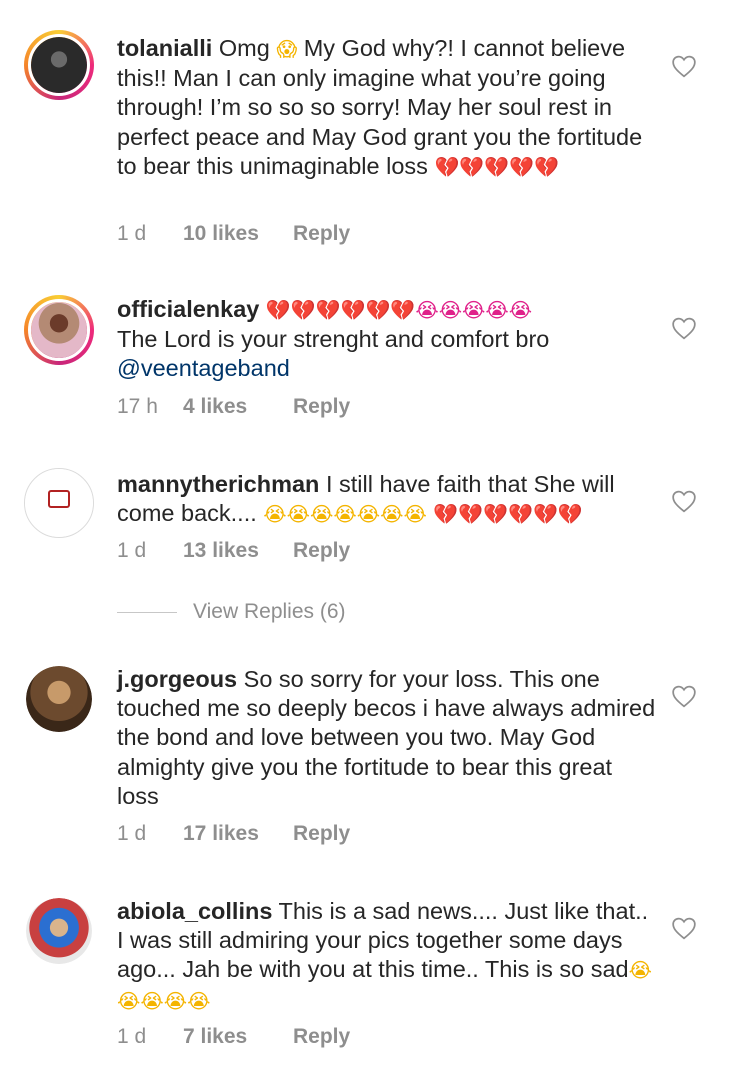 The image size is (733, 1080). Describe the element at coordinates (59, 499) in the screenshot. I see `brand-logo-icon` at that location.